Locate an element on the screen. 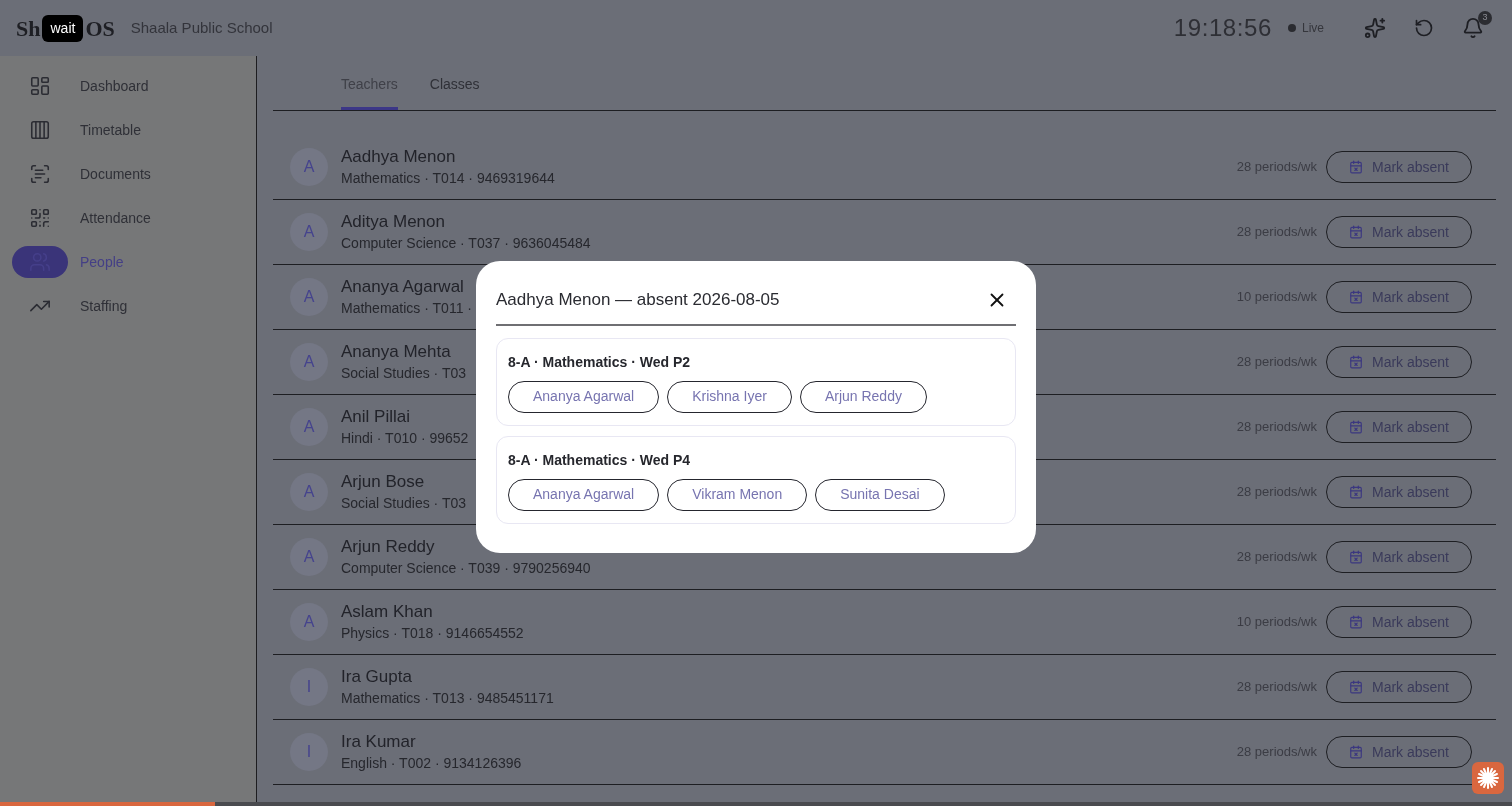 The height and width of the screenshot is (806, 1512). teacher-name: Aslam Khan is located at coordinates (387, 612).